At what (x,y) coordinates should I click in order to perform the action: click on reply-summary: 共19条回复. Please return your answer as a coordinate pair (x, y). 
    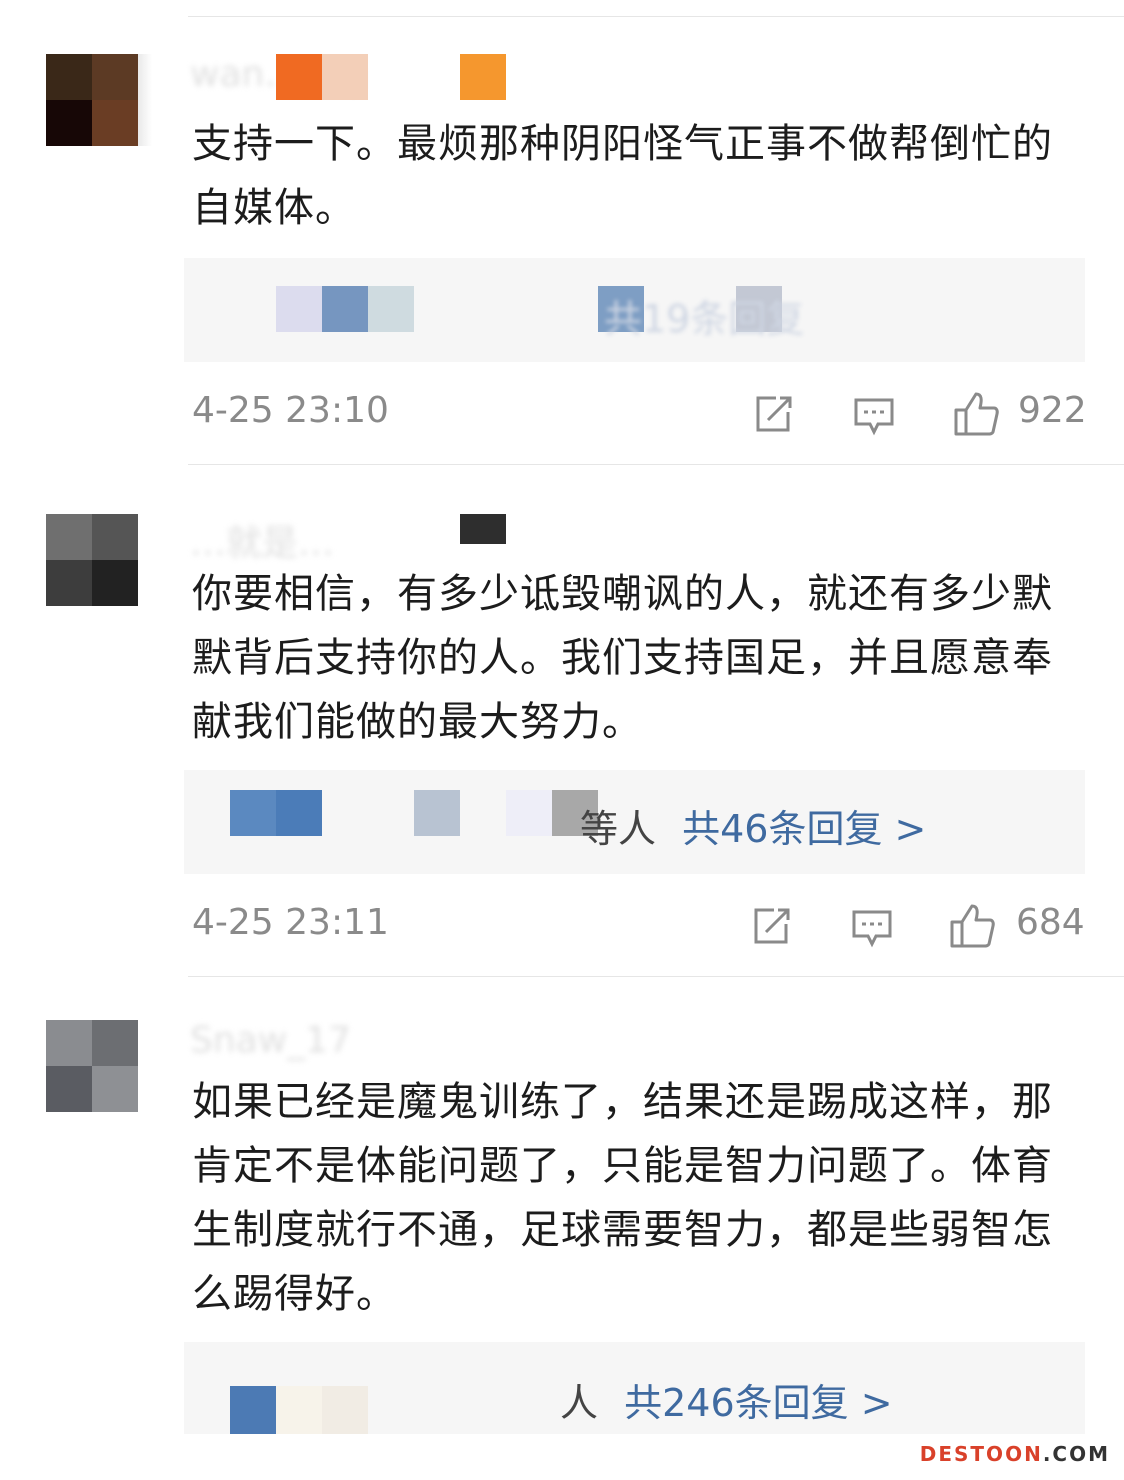
    Looking at the image, I should click on (704, 315).